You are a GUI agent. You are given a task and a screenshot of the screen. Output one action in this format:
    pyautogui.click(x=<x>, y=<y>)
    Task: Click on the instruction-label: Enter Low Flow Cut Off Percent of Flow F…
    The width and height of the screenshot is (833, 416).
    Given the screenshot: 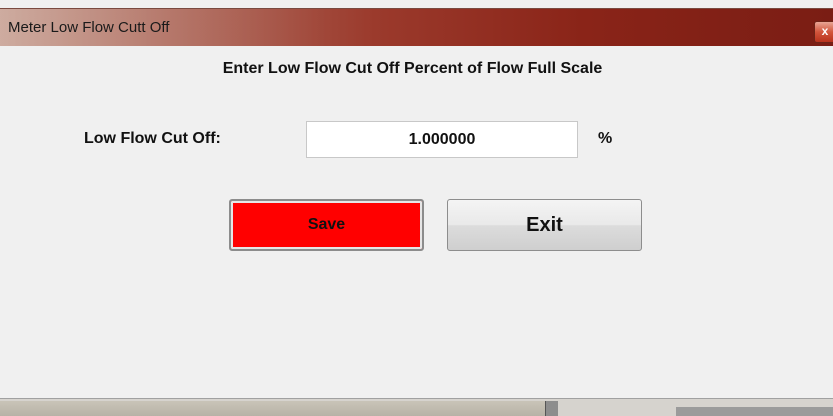 What is the action you would take?
    pyautogui.click(x=412, y=68)
    